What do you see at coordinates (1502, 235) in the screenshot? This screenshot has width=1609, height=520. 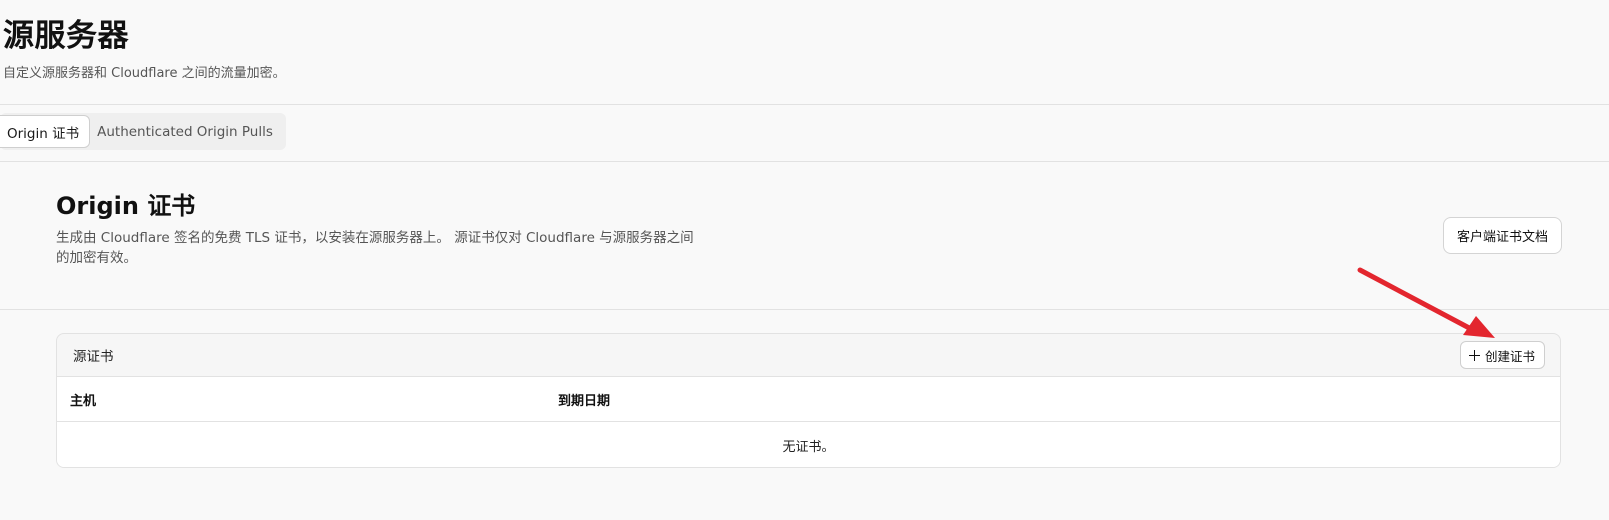 I see `client-certificate-docs-button: 客户端证书文档` at bounding box center [1502, 235].